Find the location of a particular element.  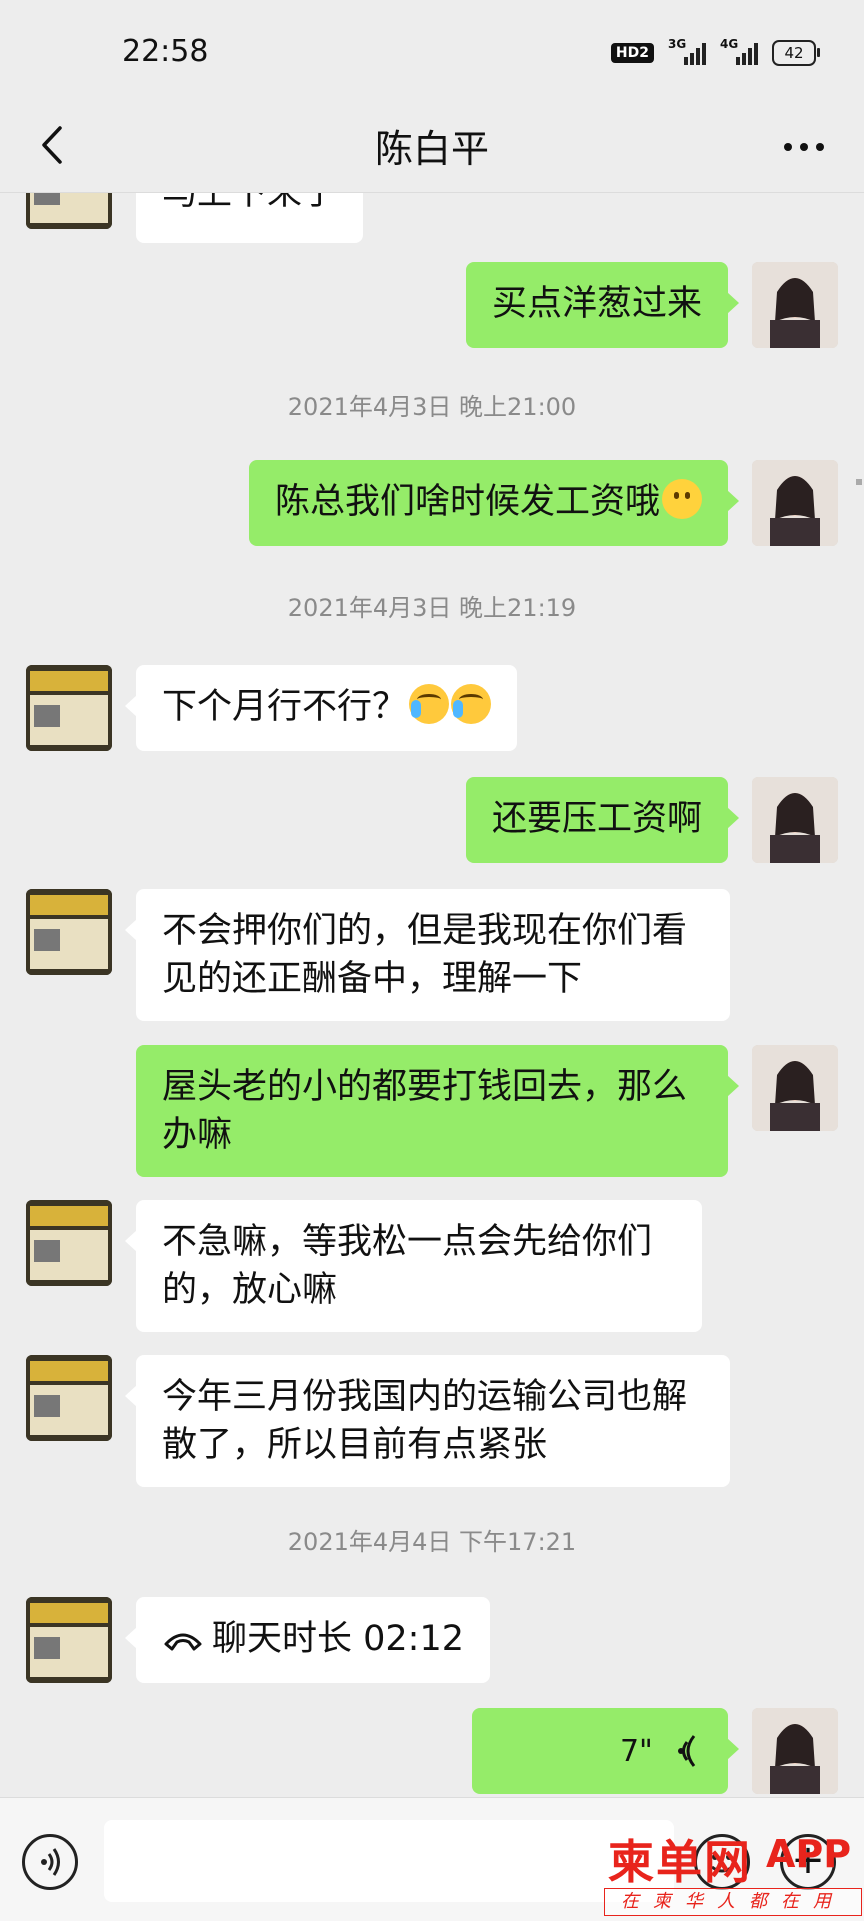

status-bar: 22:58 HD2 3G 4G 42 is located at coordinates (432, 55).